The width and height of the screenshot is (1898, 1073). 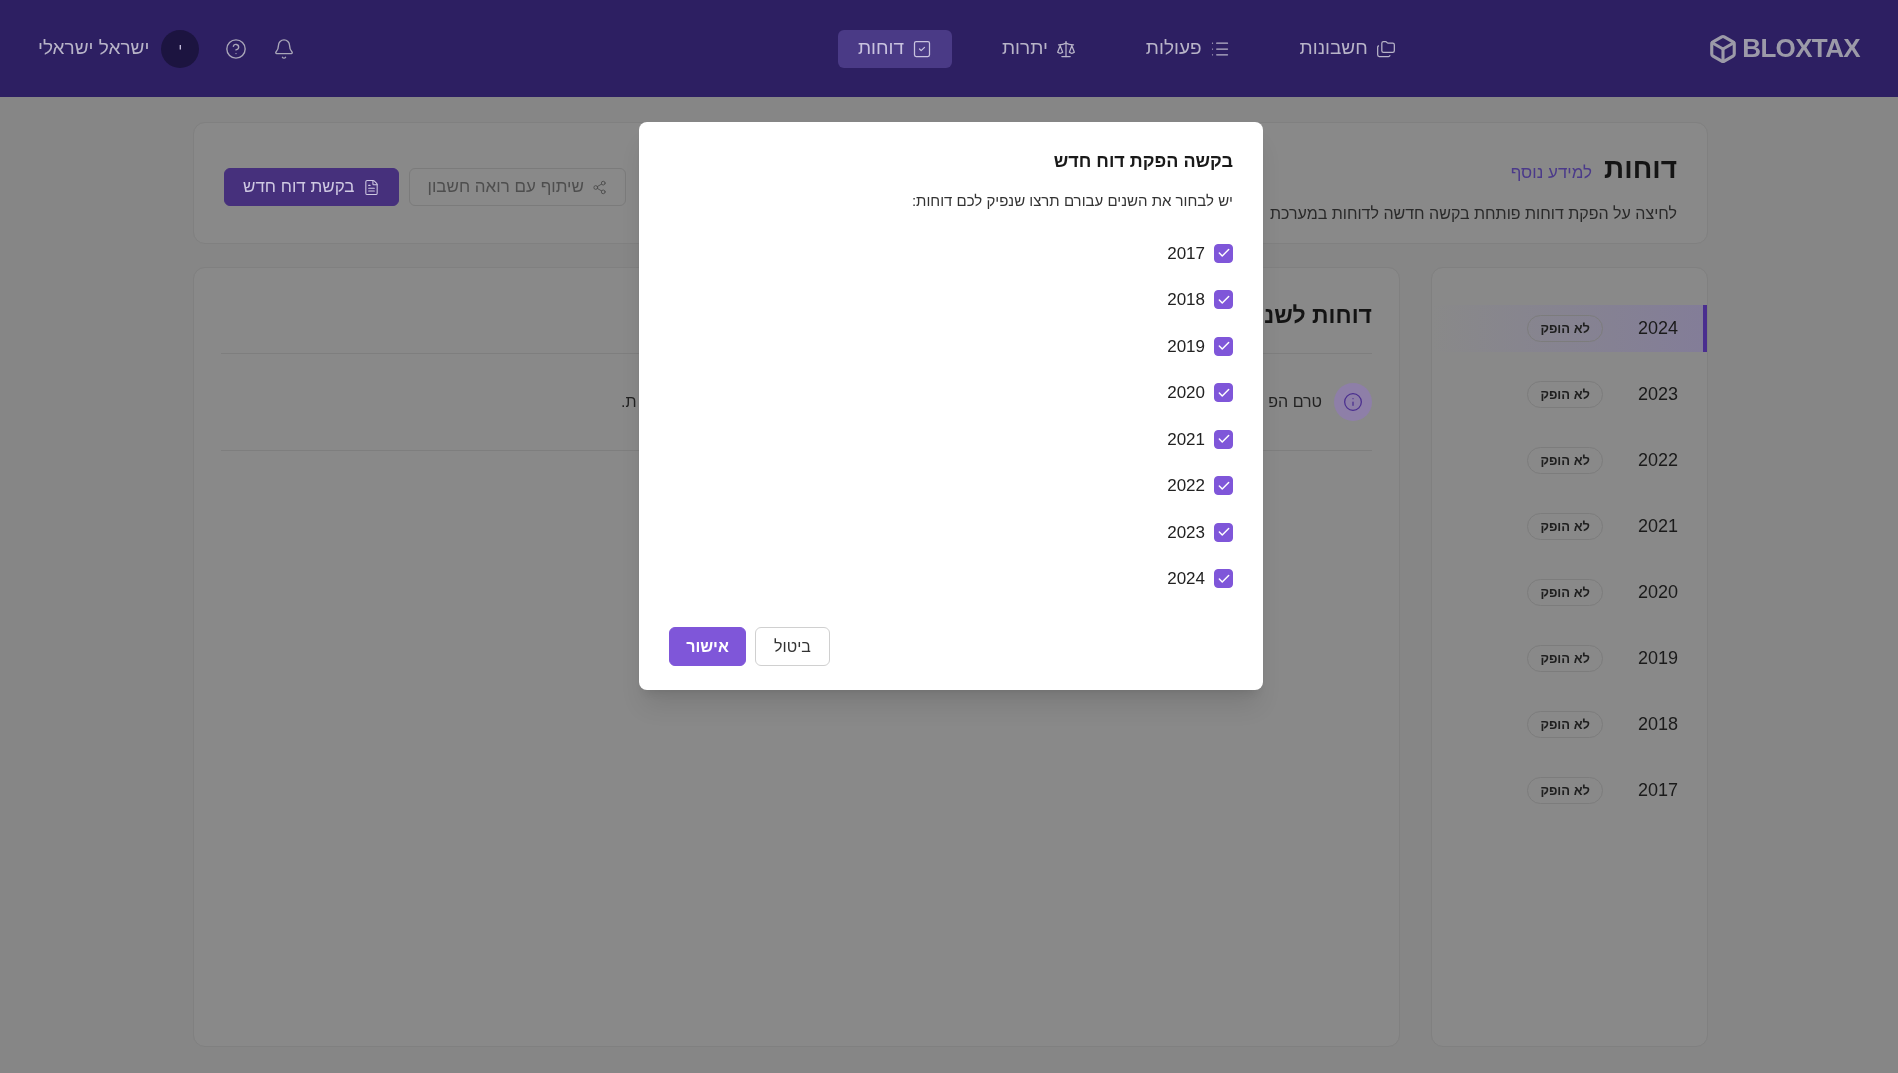 What do you see at coordinates (371, 187) in the screenshot?
I see `document-icon` at bounding box center [371, 187].